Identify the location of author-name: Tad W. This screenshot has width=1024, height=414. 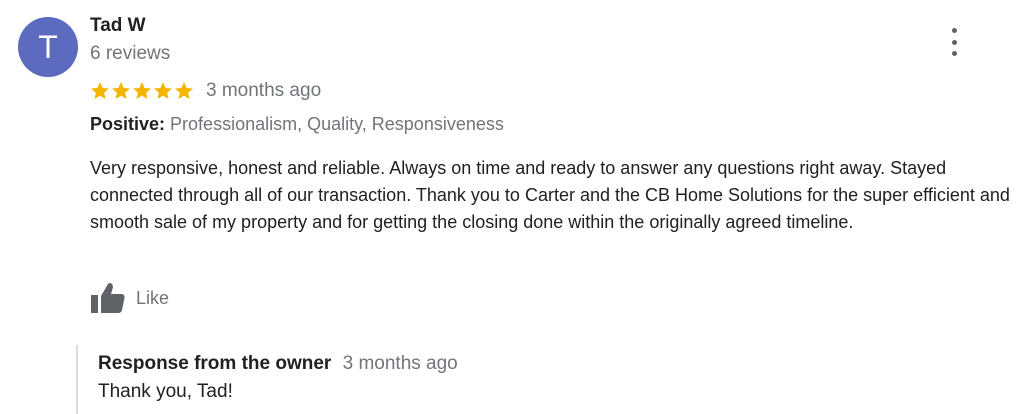
(118, 26).